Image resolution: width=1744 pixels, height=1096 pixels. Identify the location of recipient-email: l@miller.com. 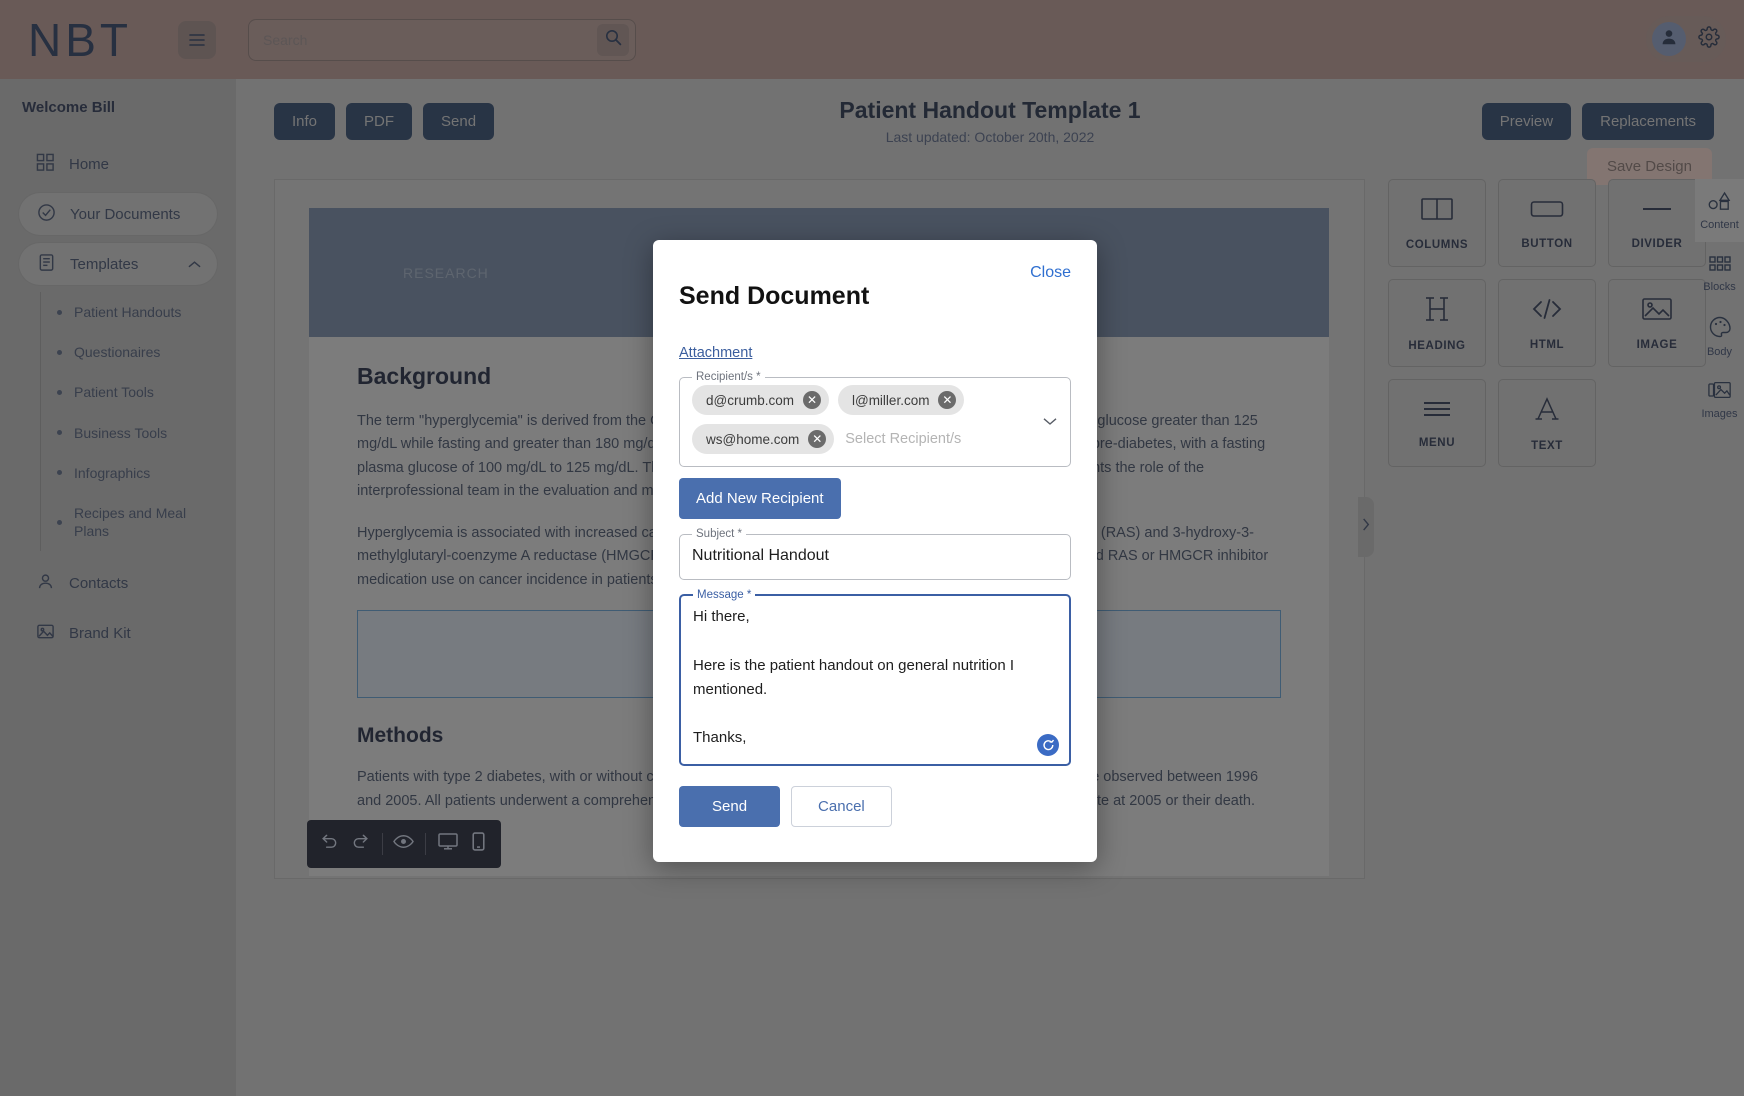
(890, 400).